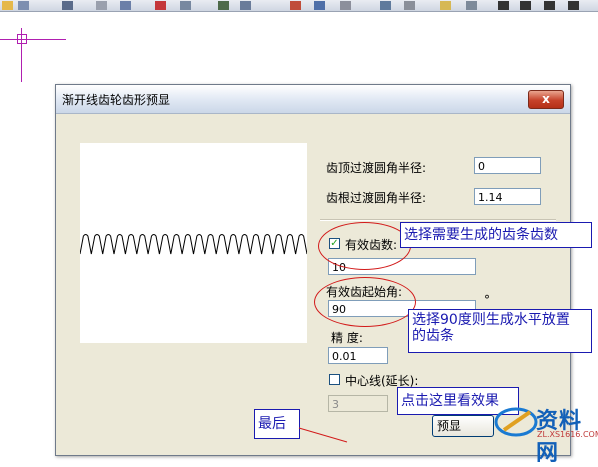 Image resolution: width=598 pixels, height=467 pixels. What do you see at coordinates (364, 246) in the screenshot?
I see `effective-teeth-highlight` at bounding box center [364, 246].